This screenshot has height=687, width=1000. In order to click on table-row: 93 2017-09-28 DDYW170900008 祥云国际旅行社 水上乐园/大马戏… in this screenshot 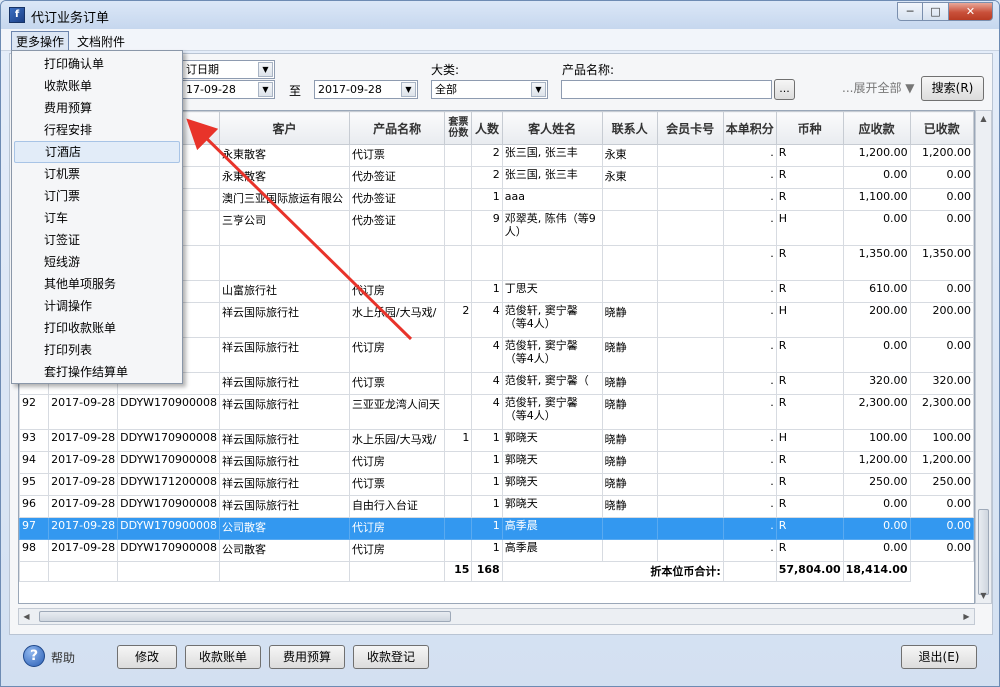, I will do `click(496, 440)`.